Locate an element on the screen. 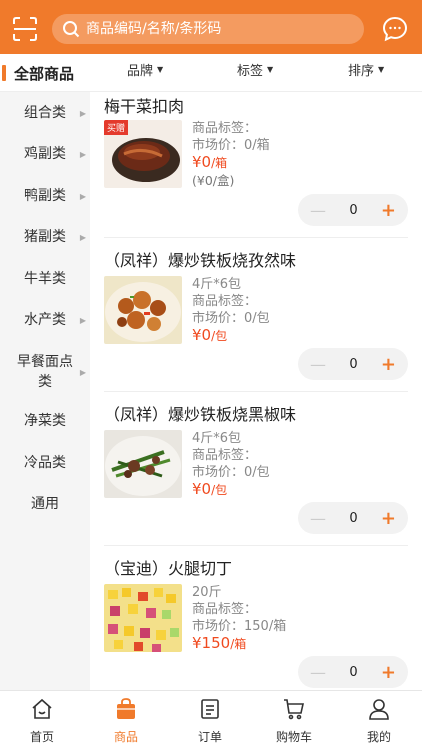 This screenshot has height=750, width=422. tab-label: 首页 is located at coordinates (41, 737).